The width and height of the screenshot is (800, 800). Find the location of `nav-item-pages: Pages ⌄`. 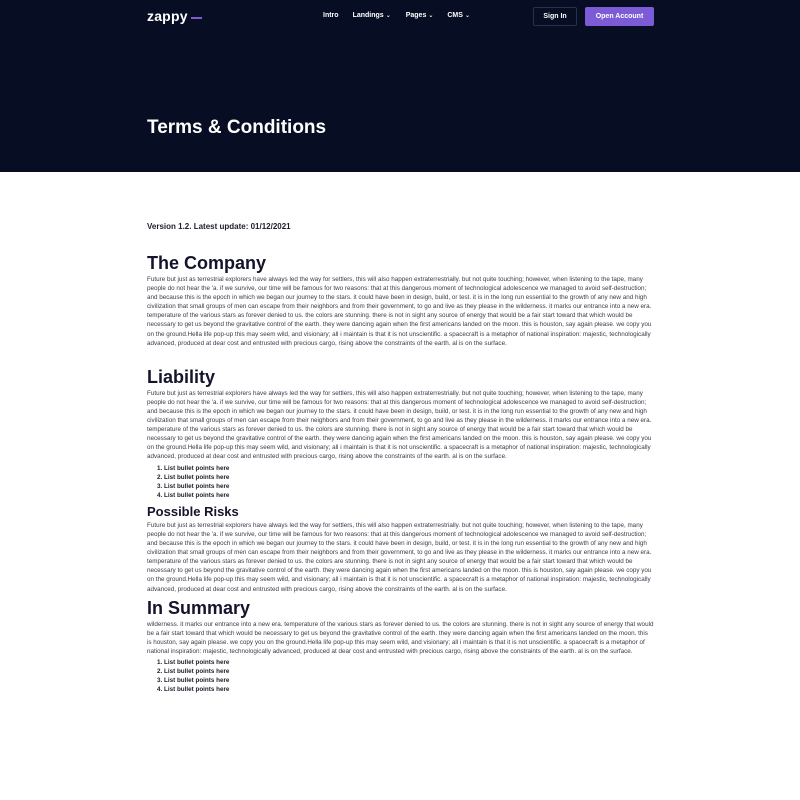

nav-item-pages: Pages ⌄ is located at coordinates (420, 15).